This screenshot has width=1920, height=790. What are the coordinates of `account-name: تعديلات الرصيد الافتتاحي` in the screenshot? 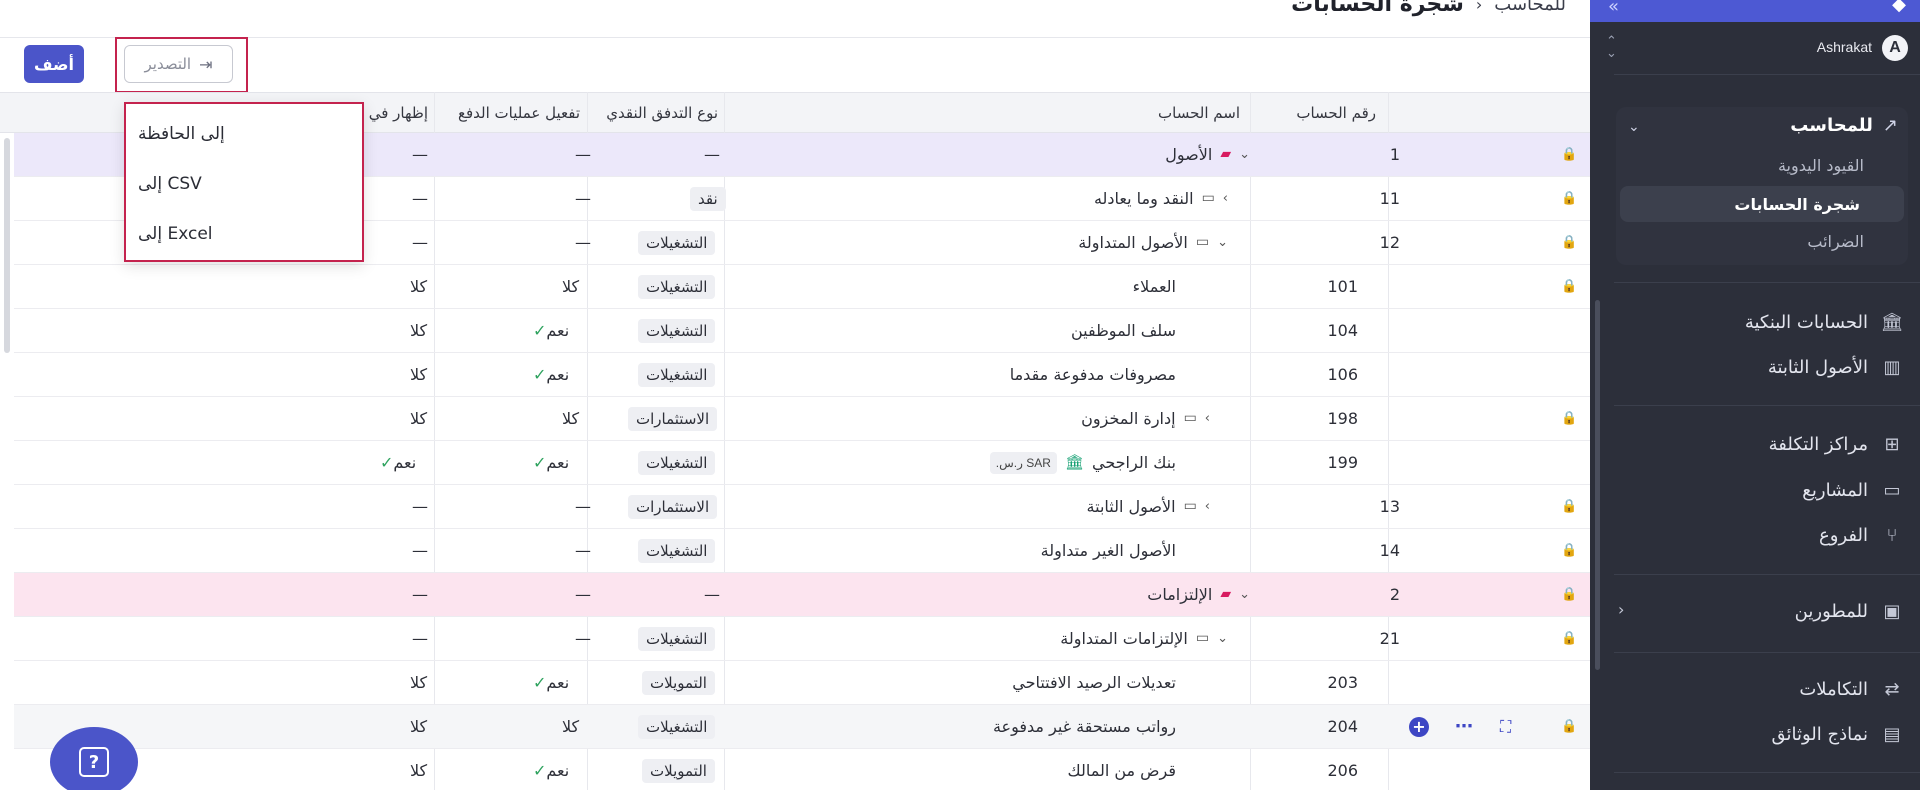 It's located at (1094, 682).